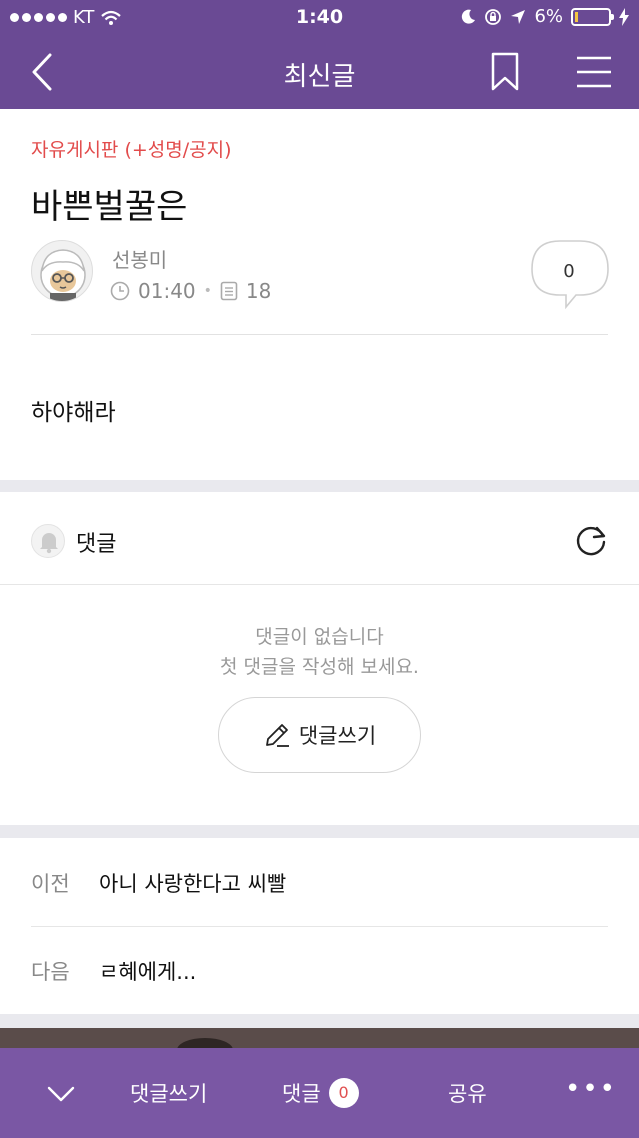 This screenshot has height=1138, width=639. I want to click on comment-count-bubble: 0, so click(570, 275).